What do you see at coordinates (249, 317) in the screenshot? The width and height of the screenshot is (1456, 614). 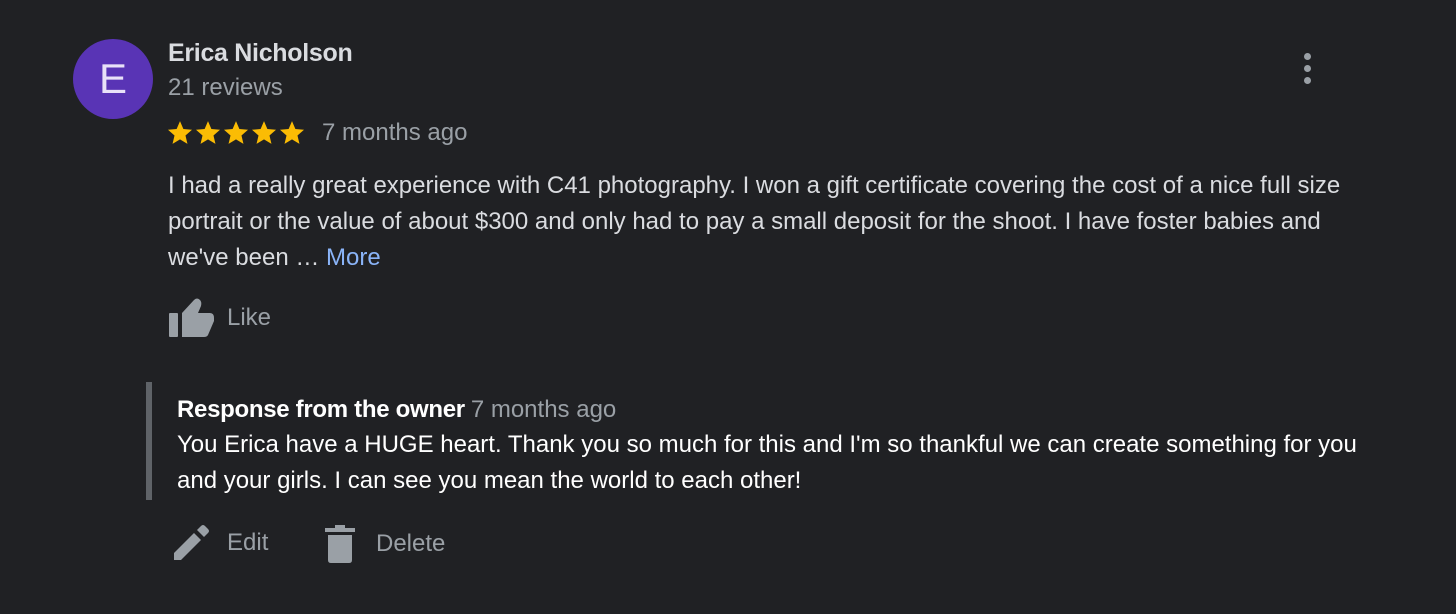 I see `like-label: Like` at bounding box center [249, 317].